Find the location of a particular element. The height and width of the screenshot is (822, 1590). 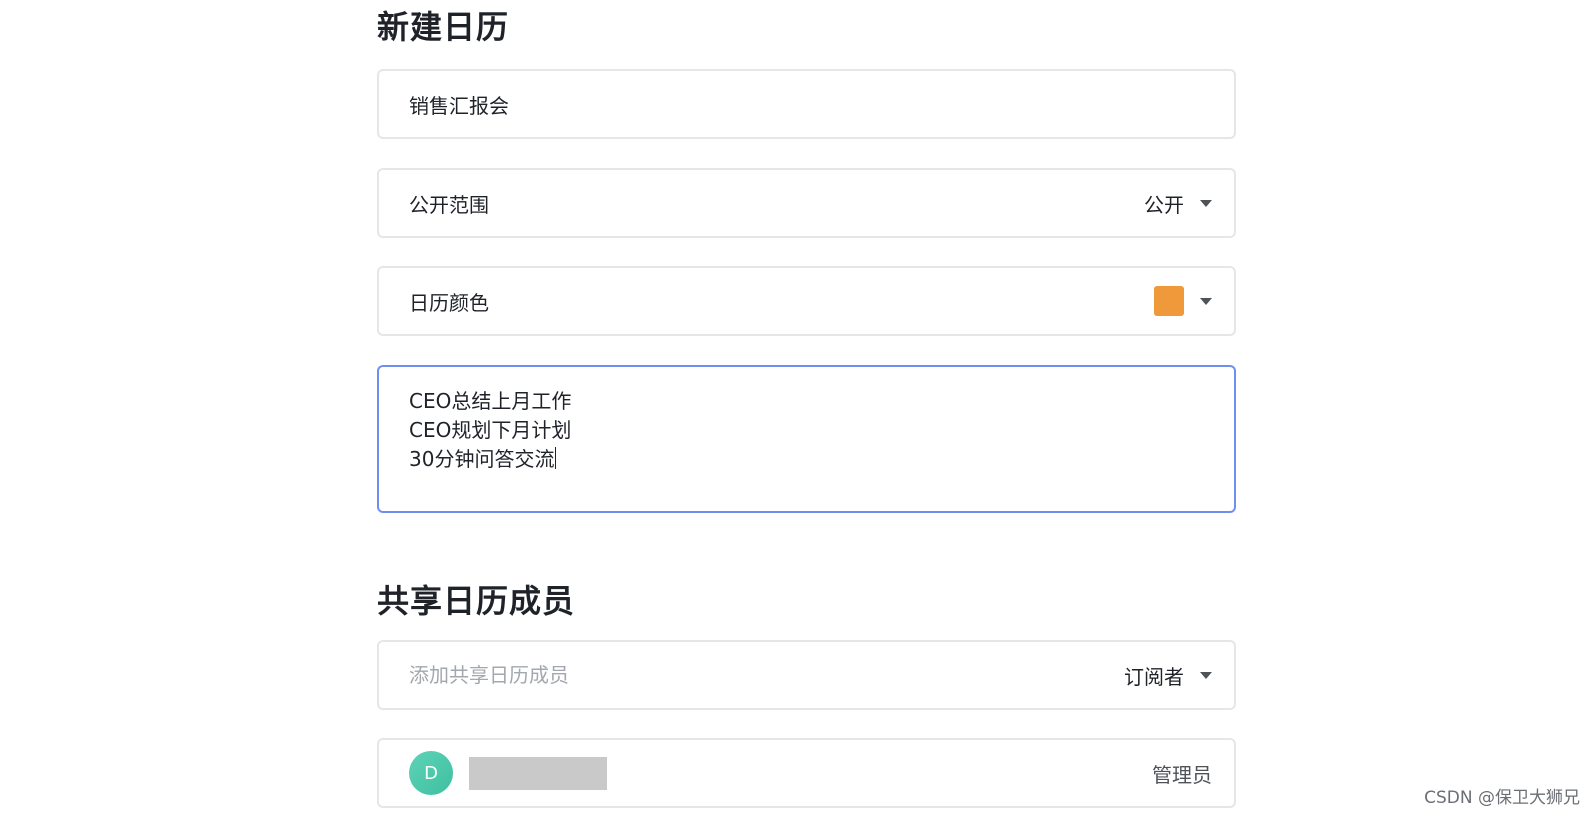

description-line-text: 30分钟问答交流 is located at coordinates (482, 459).